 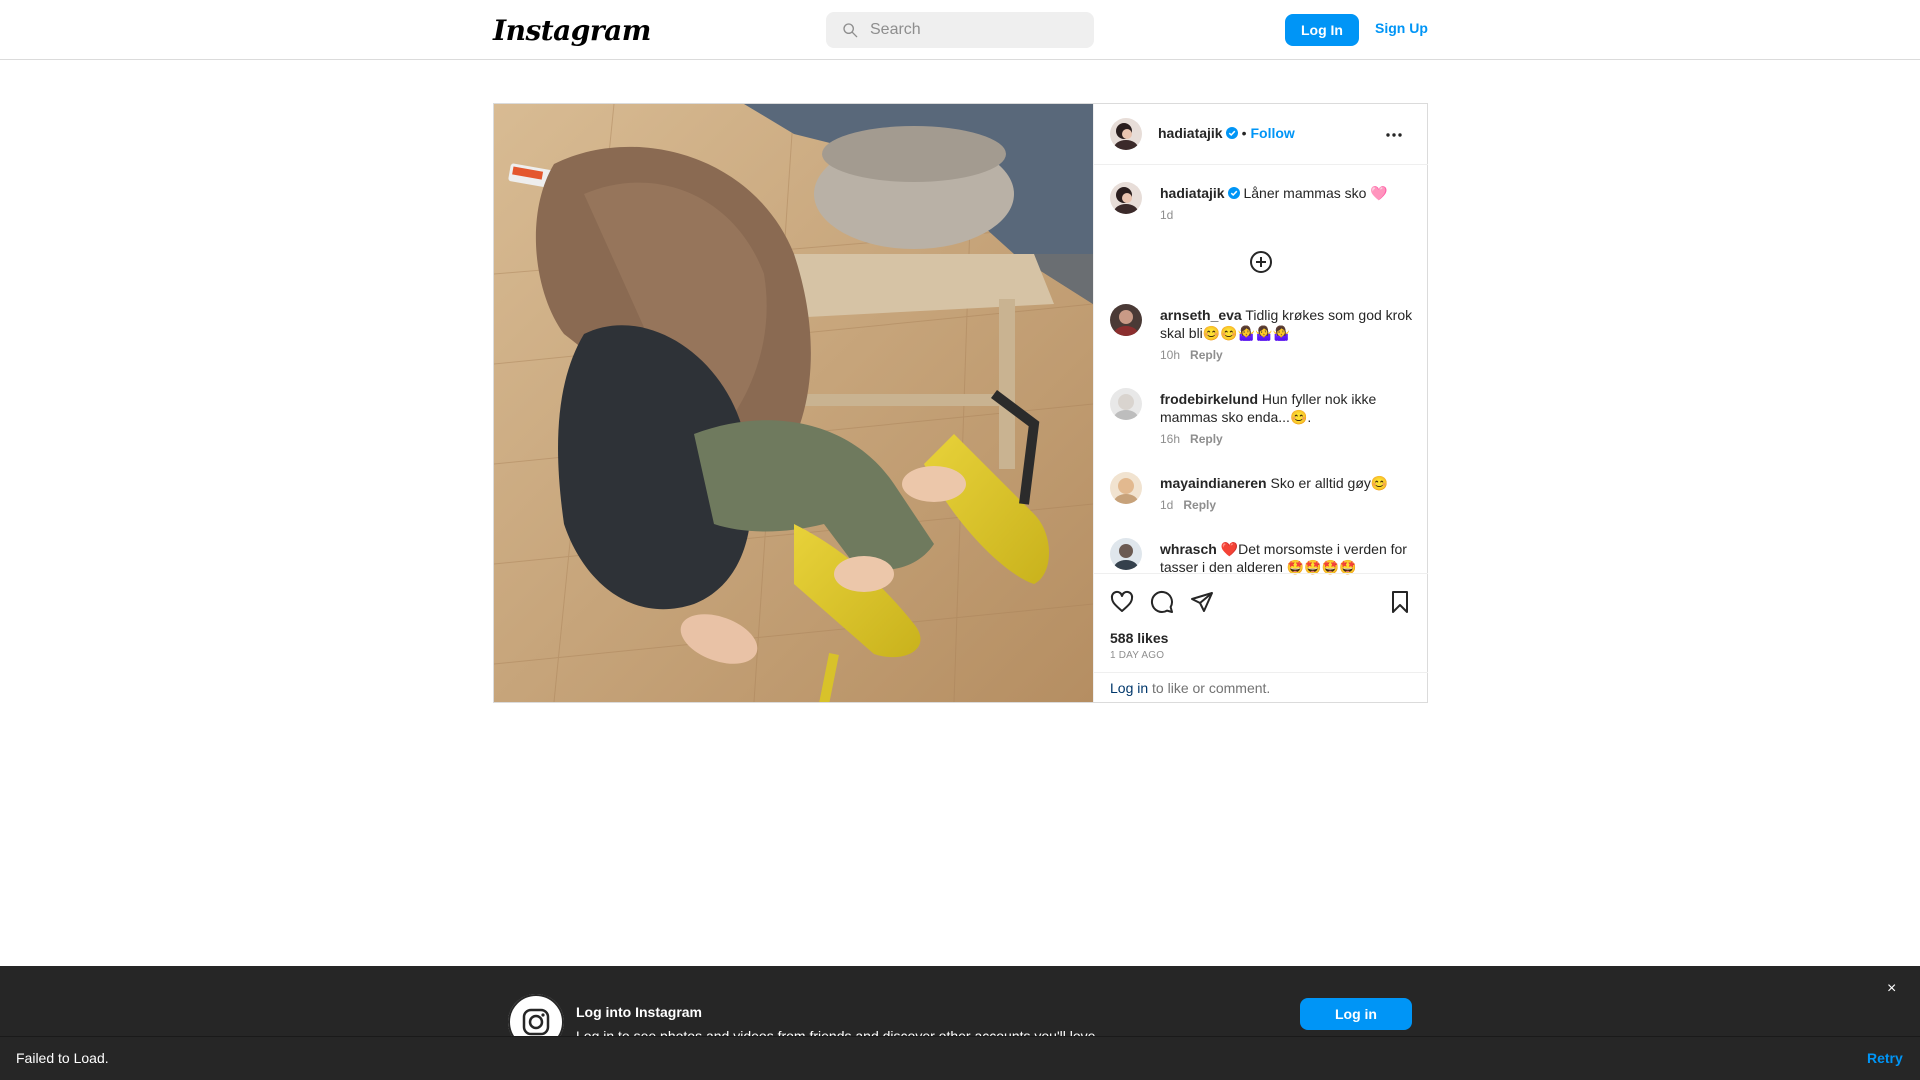 What do you see at coordinates (1209, 399) in the screenshot?
I see `comment-username: frodebirkelund` at bounding box center [1209, 399].